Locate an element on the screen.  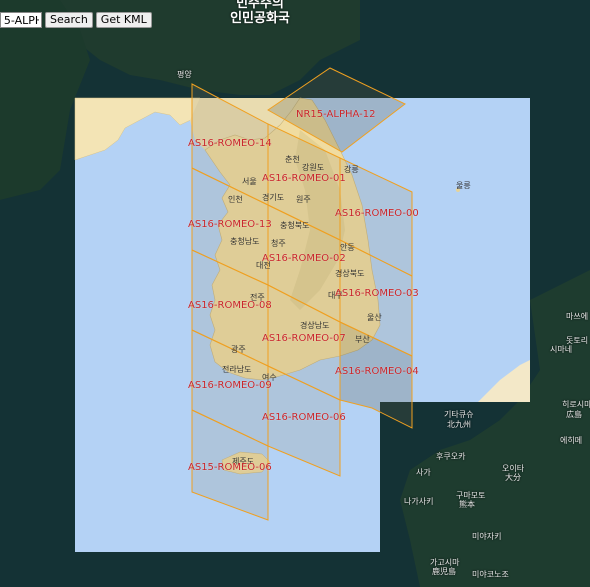
tile-label-AS16-ROMEO-14: AS16-ROMEO-14 is located at coordinates (230, 143).